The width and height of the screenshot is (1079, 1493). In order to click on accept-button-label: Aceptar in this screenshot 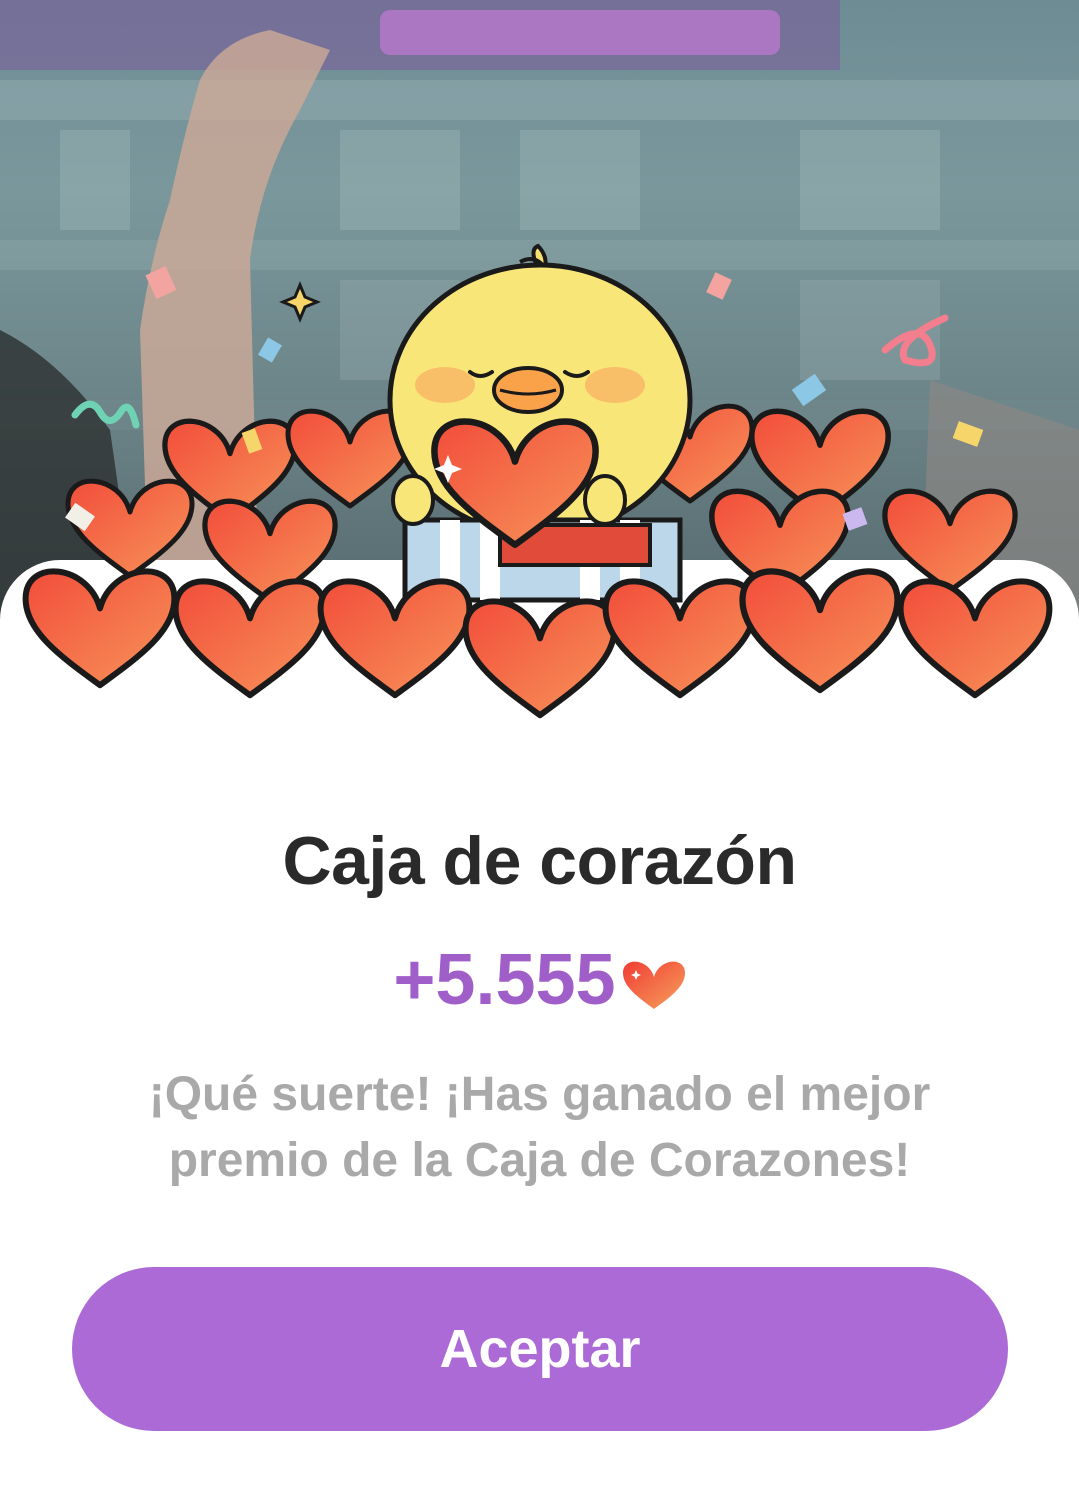, I will do `click(540, 1349)`.